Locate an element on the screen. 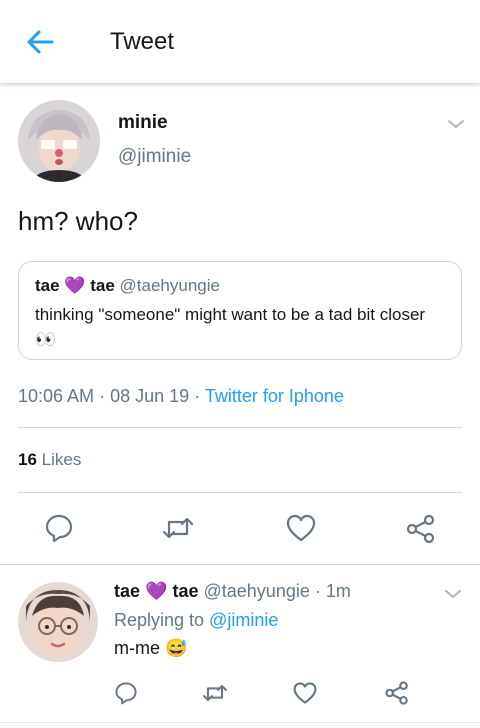  replying-to-label: Replying to is located at coordinates (159, 620).